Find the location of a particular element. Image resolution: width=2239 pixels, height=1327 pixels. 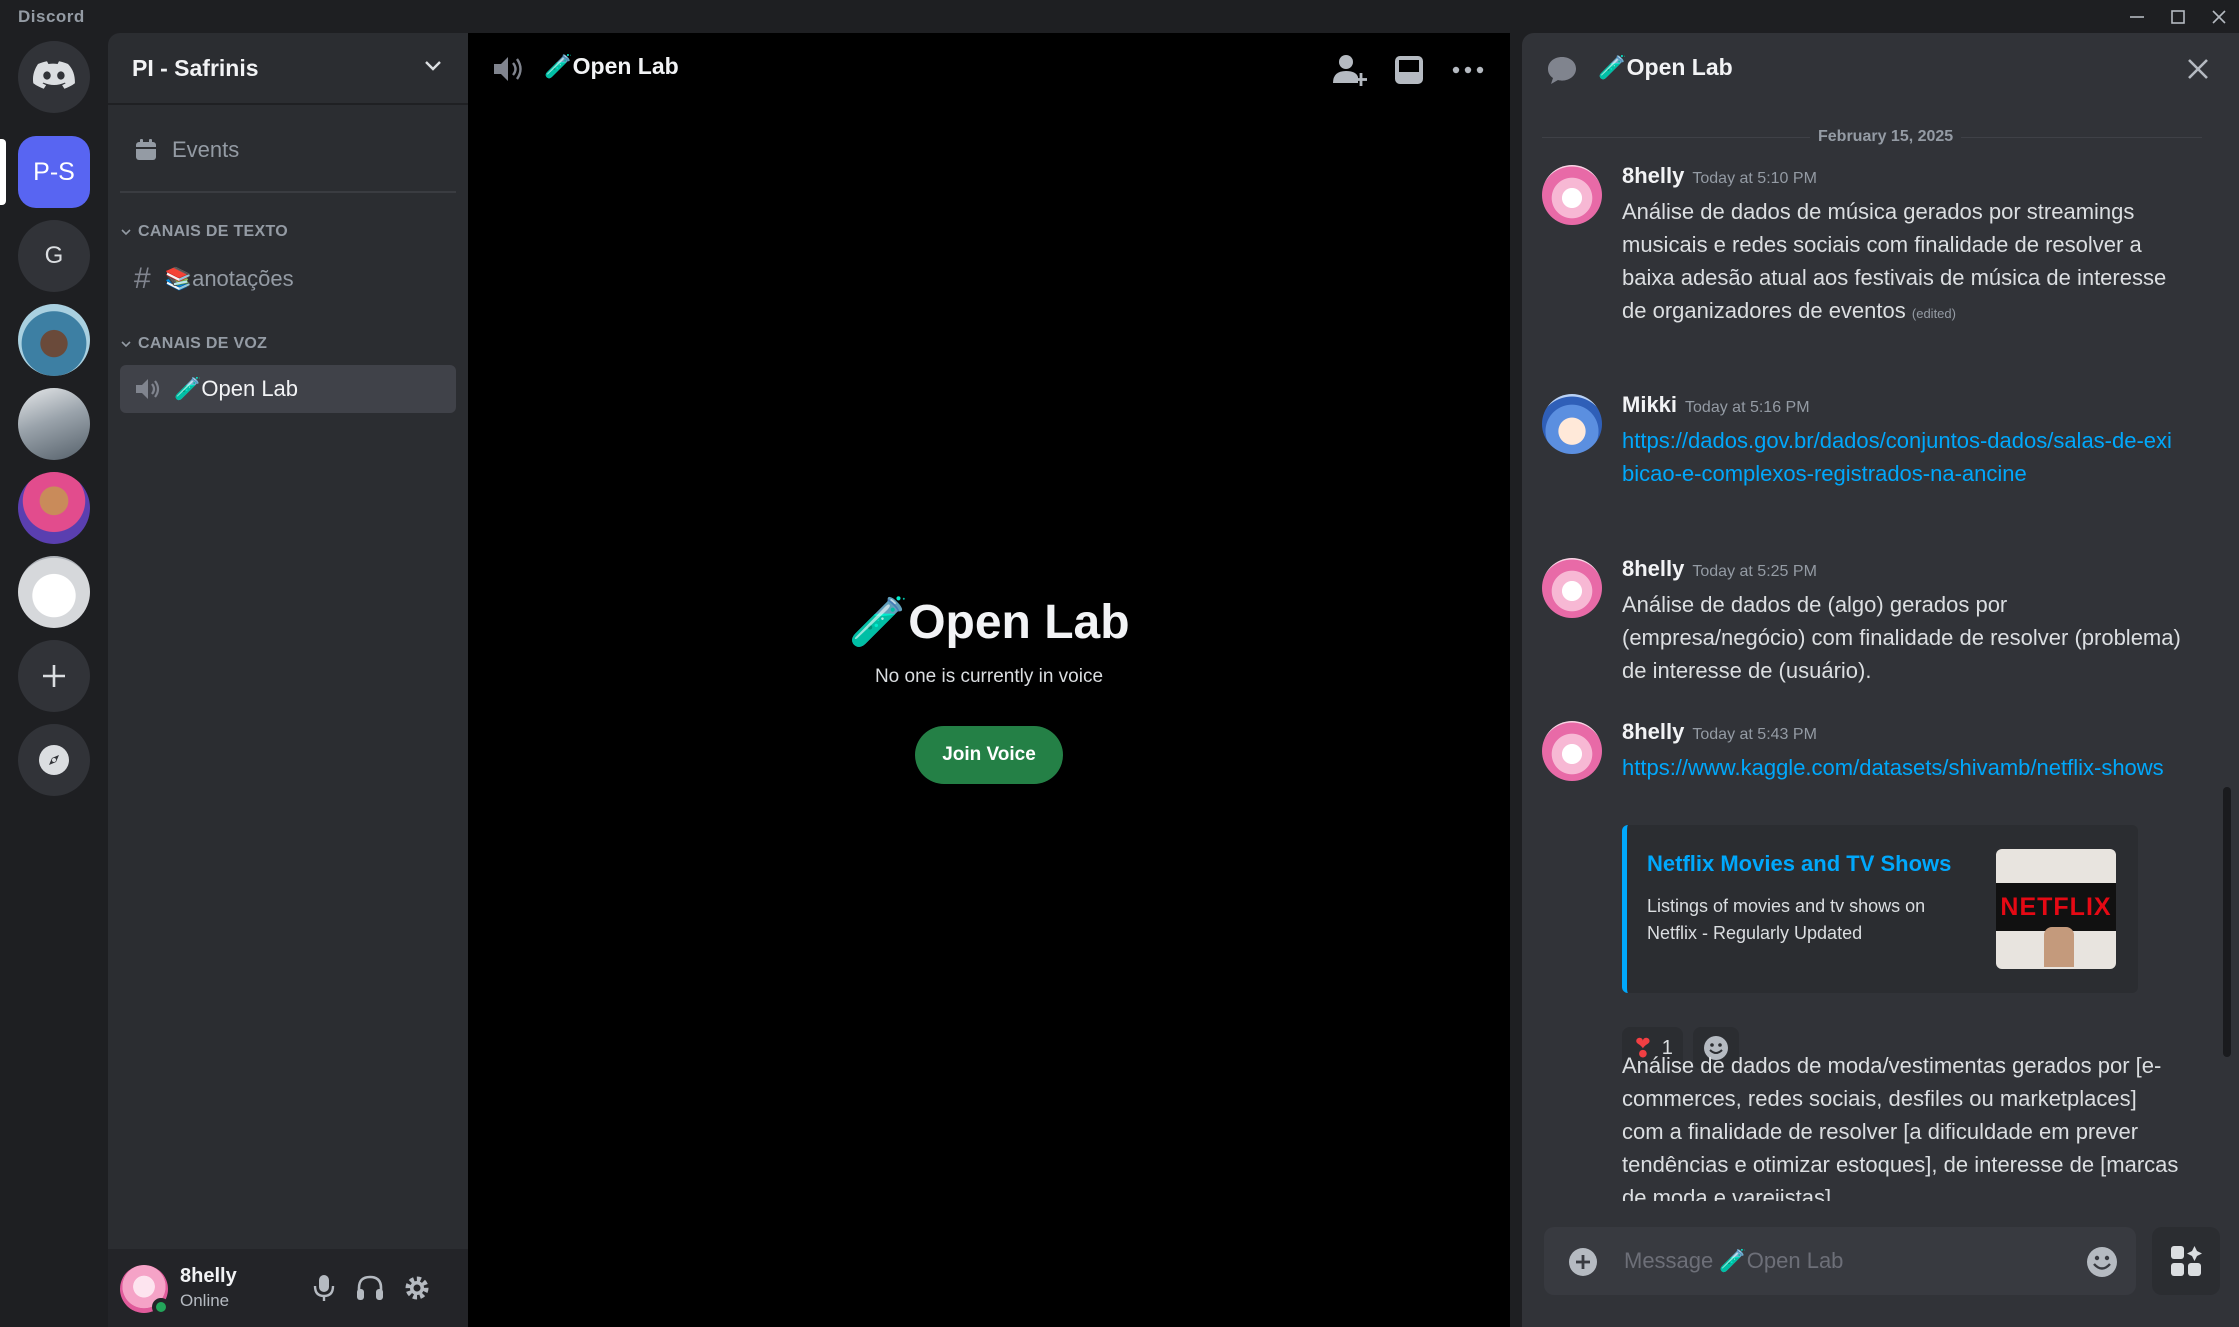

voice-header: 🧪Open Lab is located at coordinates (989, 69).